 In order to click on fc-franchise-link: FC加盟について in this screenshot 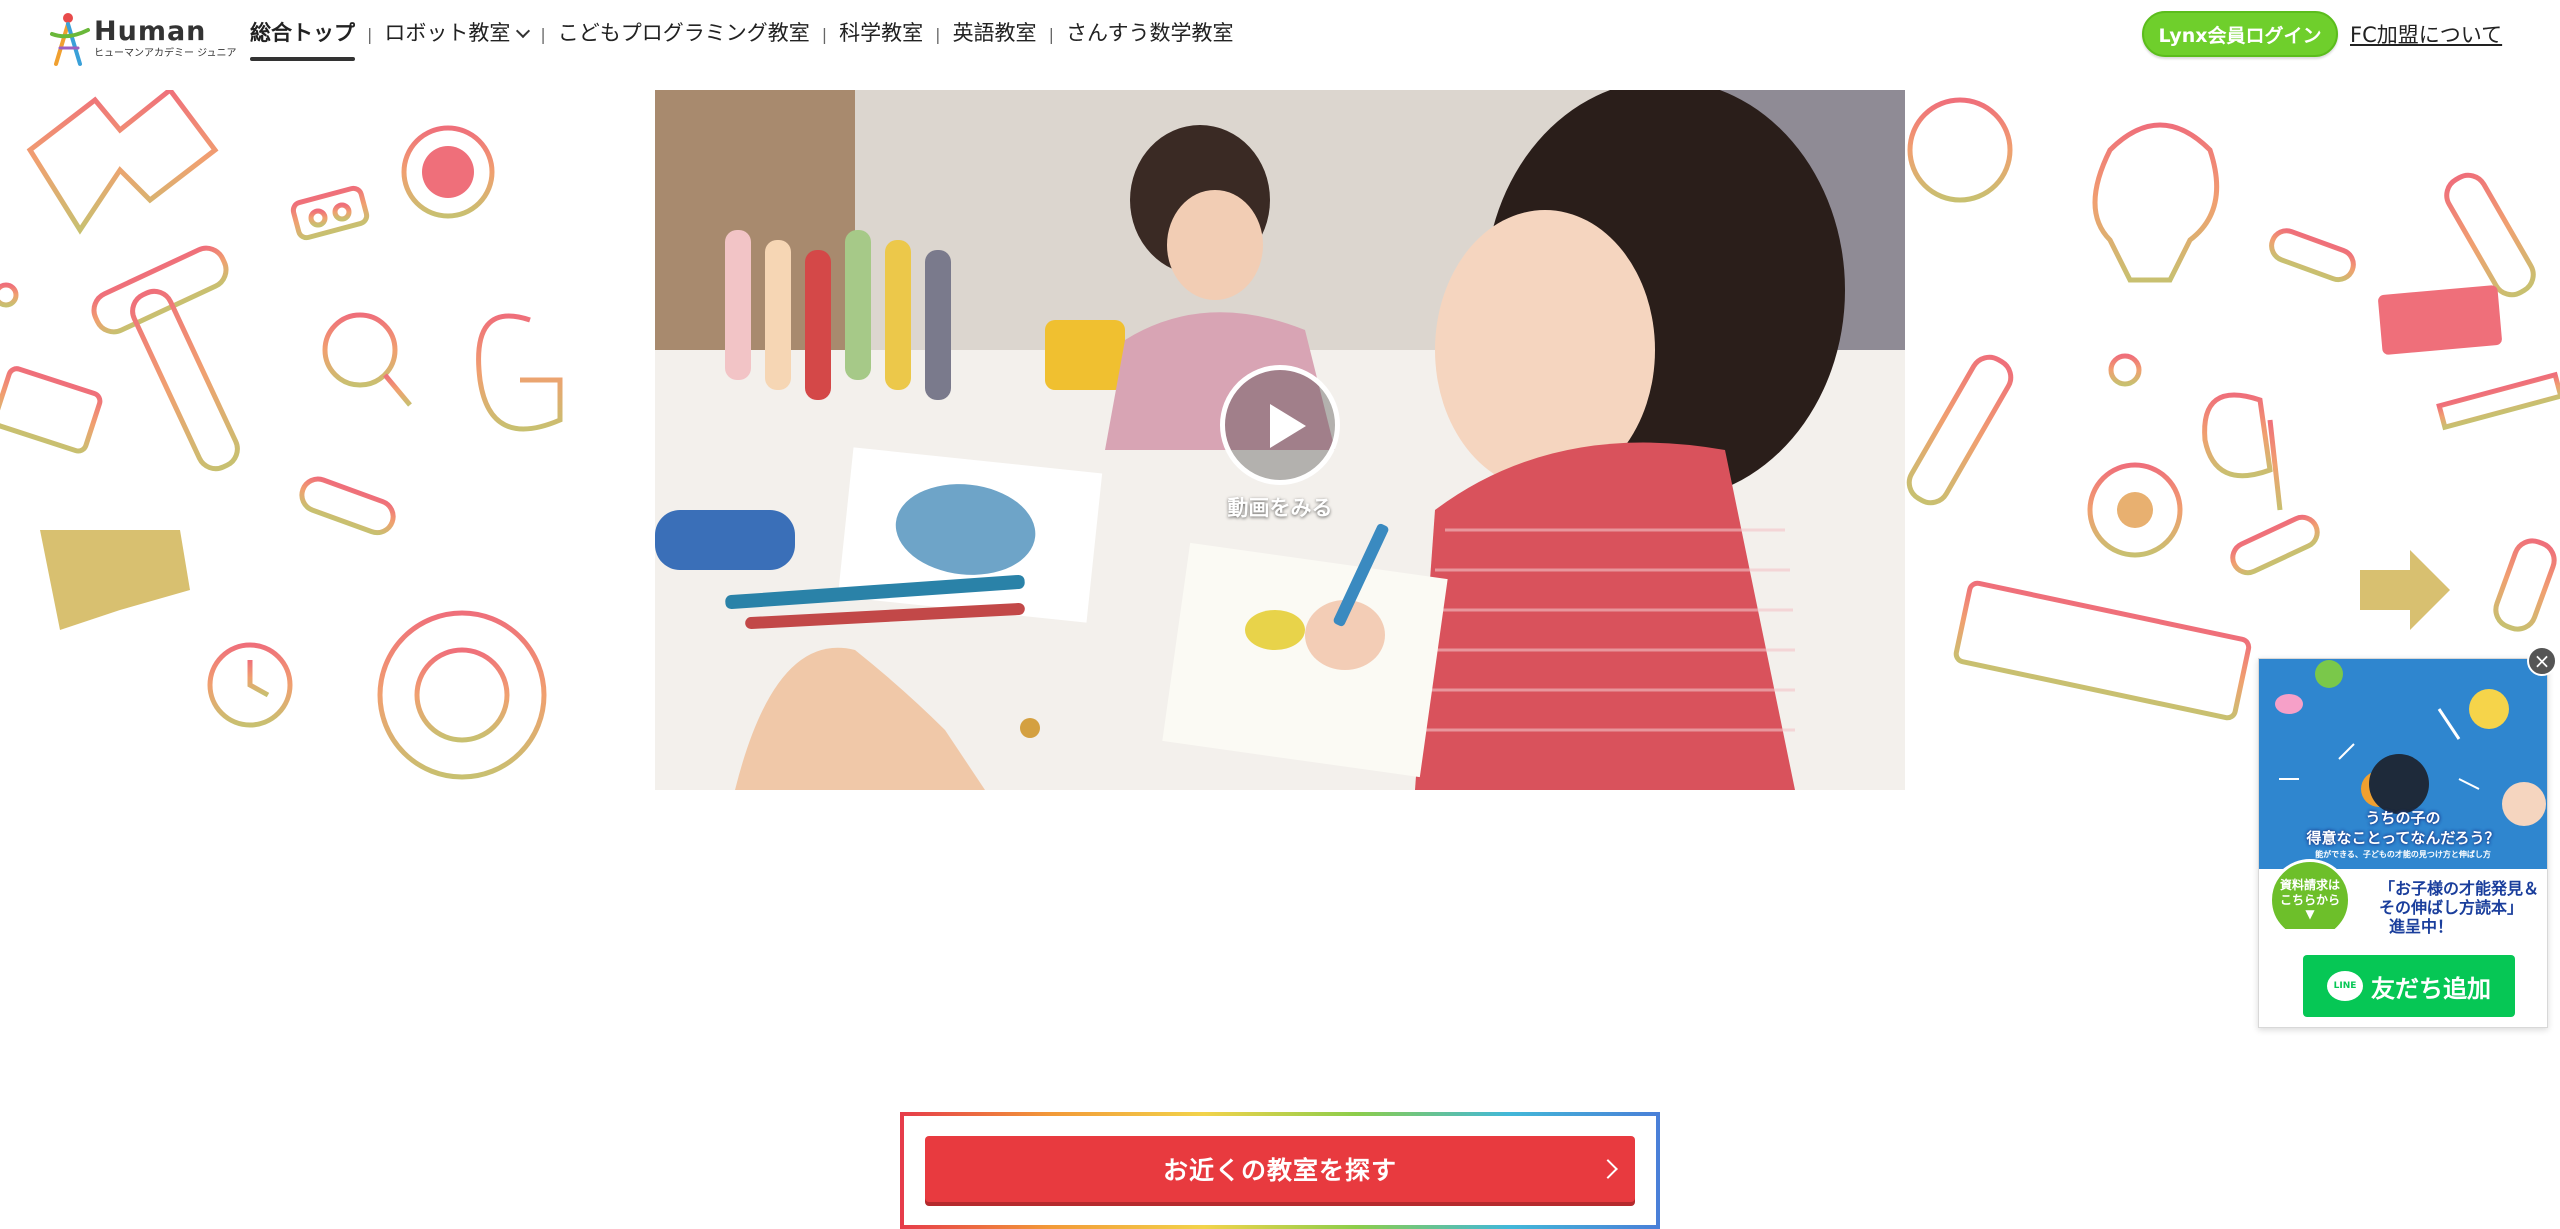, I will do `click(2426, 34)`.